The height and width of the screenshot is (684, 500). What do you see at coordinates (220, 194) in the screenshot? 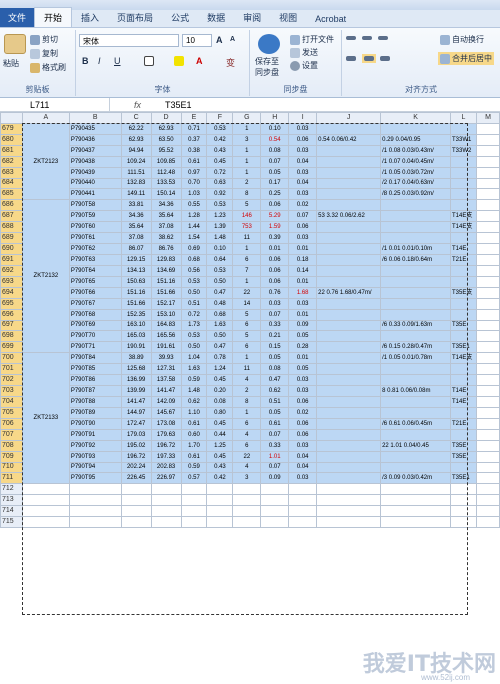
I see `grid-cell: 0.92` at bounding box center [220, 194].